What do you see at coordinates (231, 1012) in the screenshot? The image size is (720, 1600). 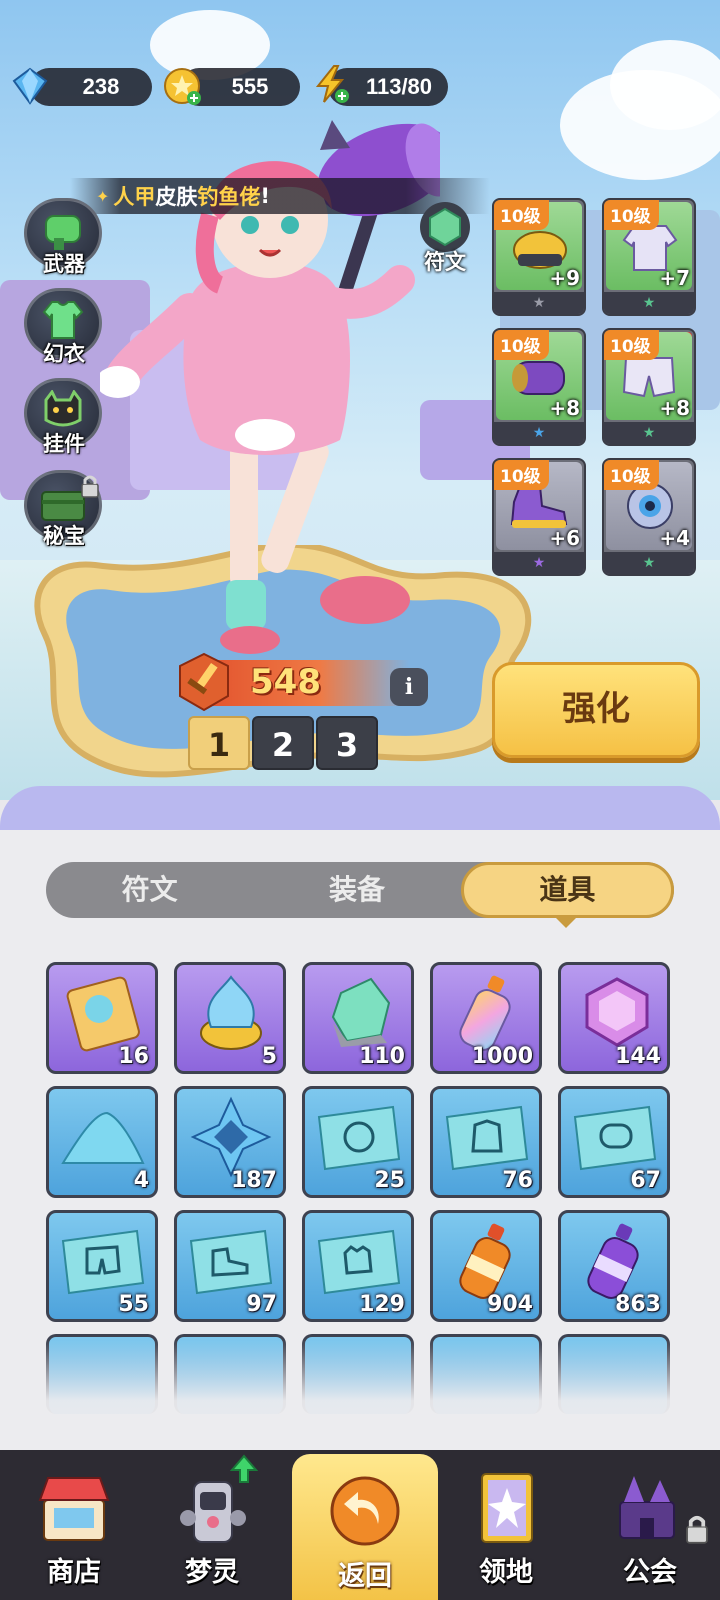 I see `blue-flame-orb-icon` at bounding box center [231, 1012].